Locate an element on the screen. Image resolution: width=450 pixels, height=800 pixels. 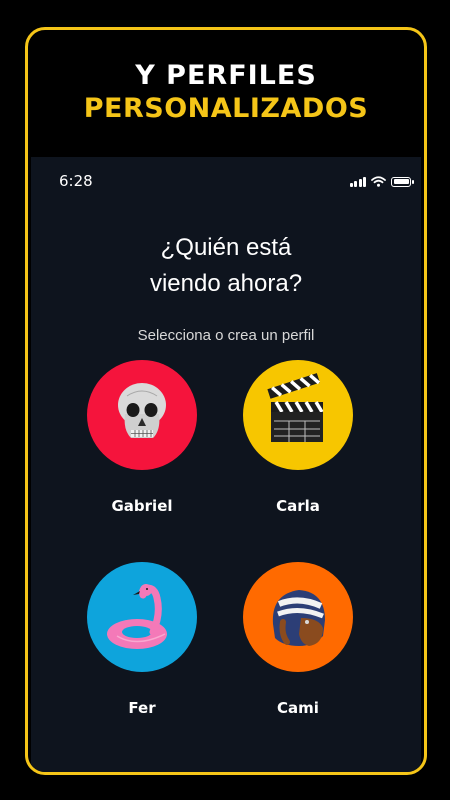
profile-cami: Cami is located at coordinates (298, 639).